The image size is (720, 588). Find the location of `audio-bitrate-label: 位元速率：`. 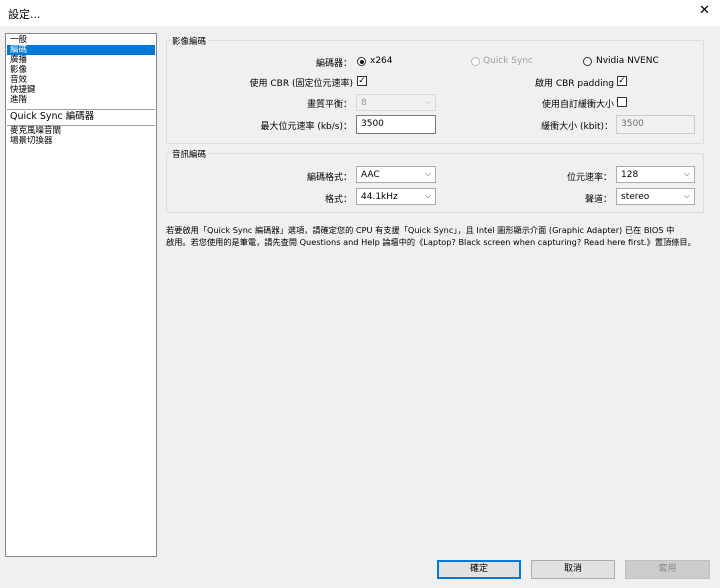

audio-bitrate-label: 位元速率： is located at coordinates (589, 178).